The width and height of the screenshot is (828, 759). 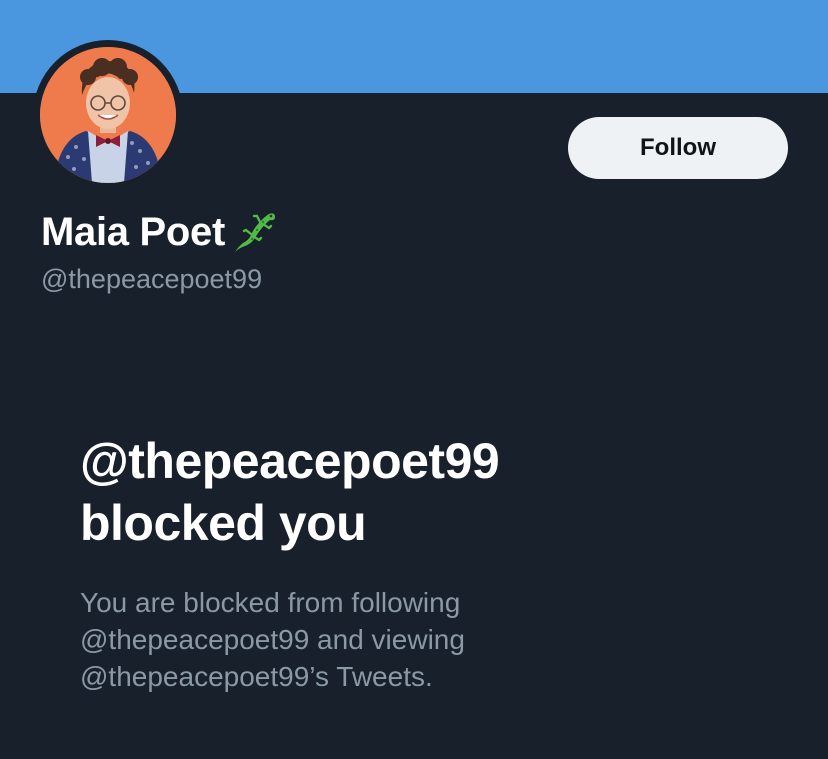 I want to click on blocked-heading: @thepeacepoet99 blocked you, so click(x=430, y=492).